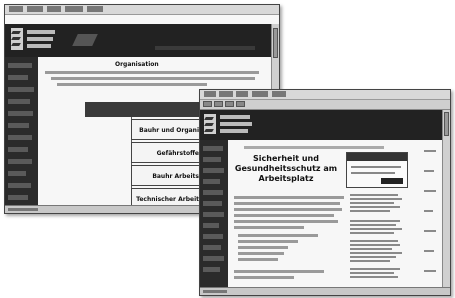 The height and width of the screenshot is (298, 455). Describe the element at coordinates (431, 212) in the screenshot. I see `front-far-right-strip` at that location.